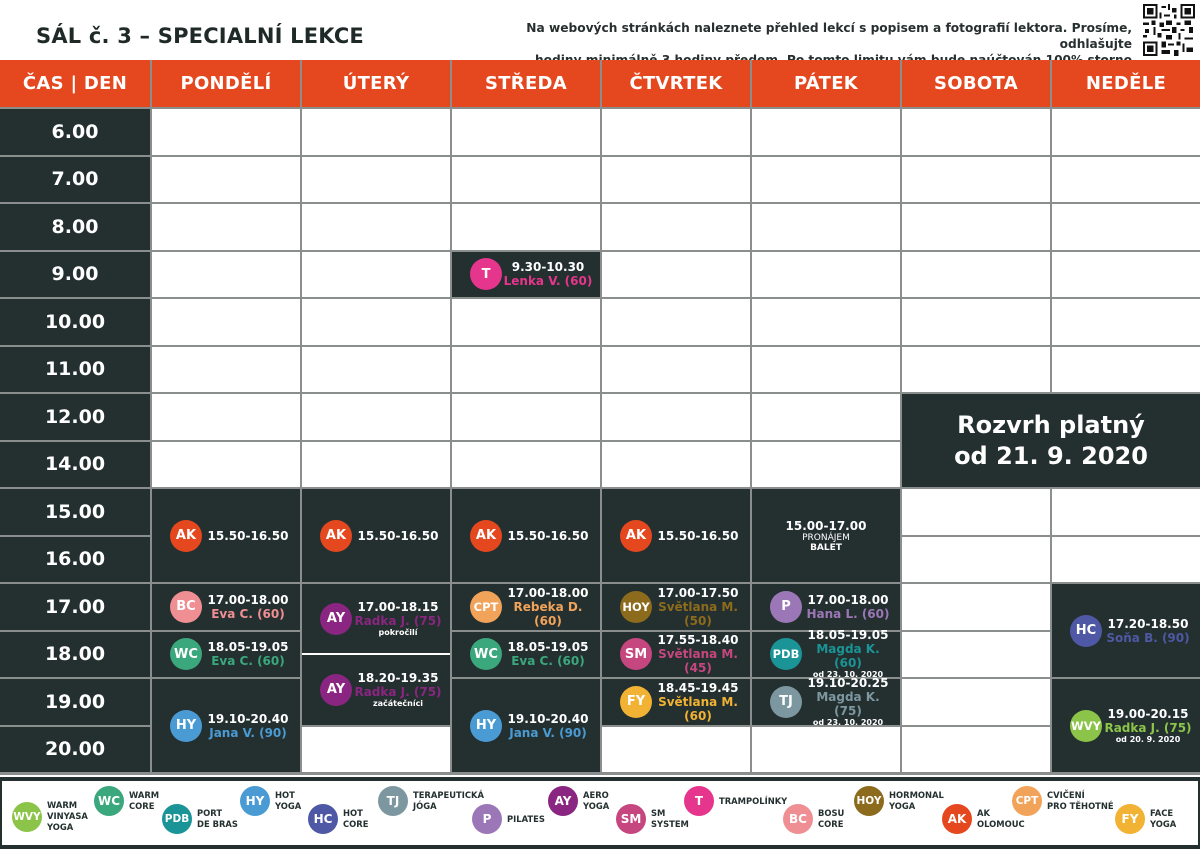 The width and height of the screenshot is (1200, 849). Describe the element at coordinates (899, 801) in the screenshot. I see `legend-item-hoy: HOY HORMONAL YOGA` at that location.